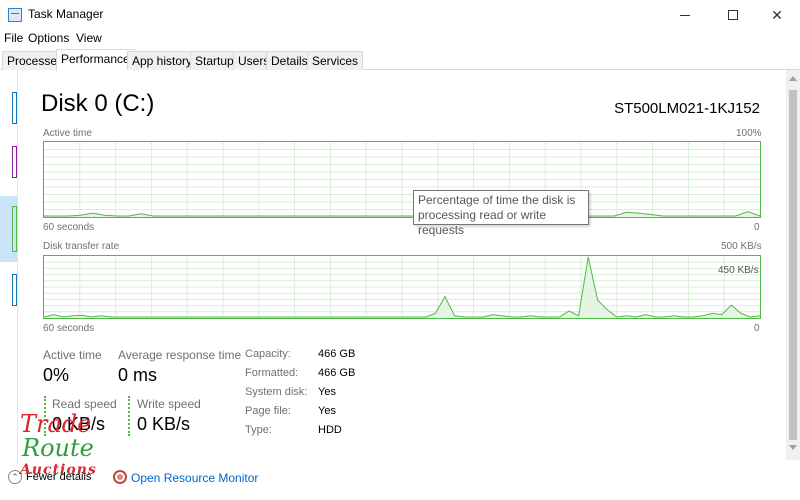 This screenshot has height=500, width=800. Describe the element at coordinates (14, 162) in the screenshot. I see `memory-mini-graph` at that location.